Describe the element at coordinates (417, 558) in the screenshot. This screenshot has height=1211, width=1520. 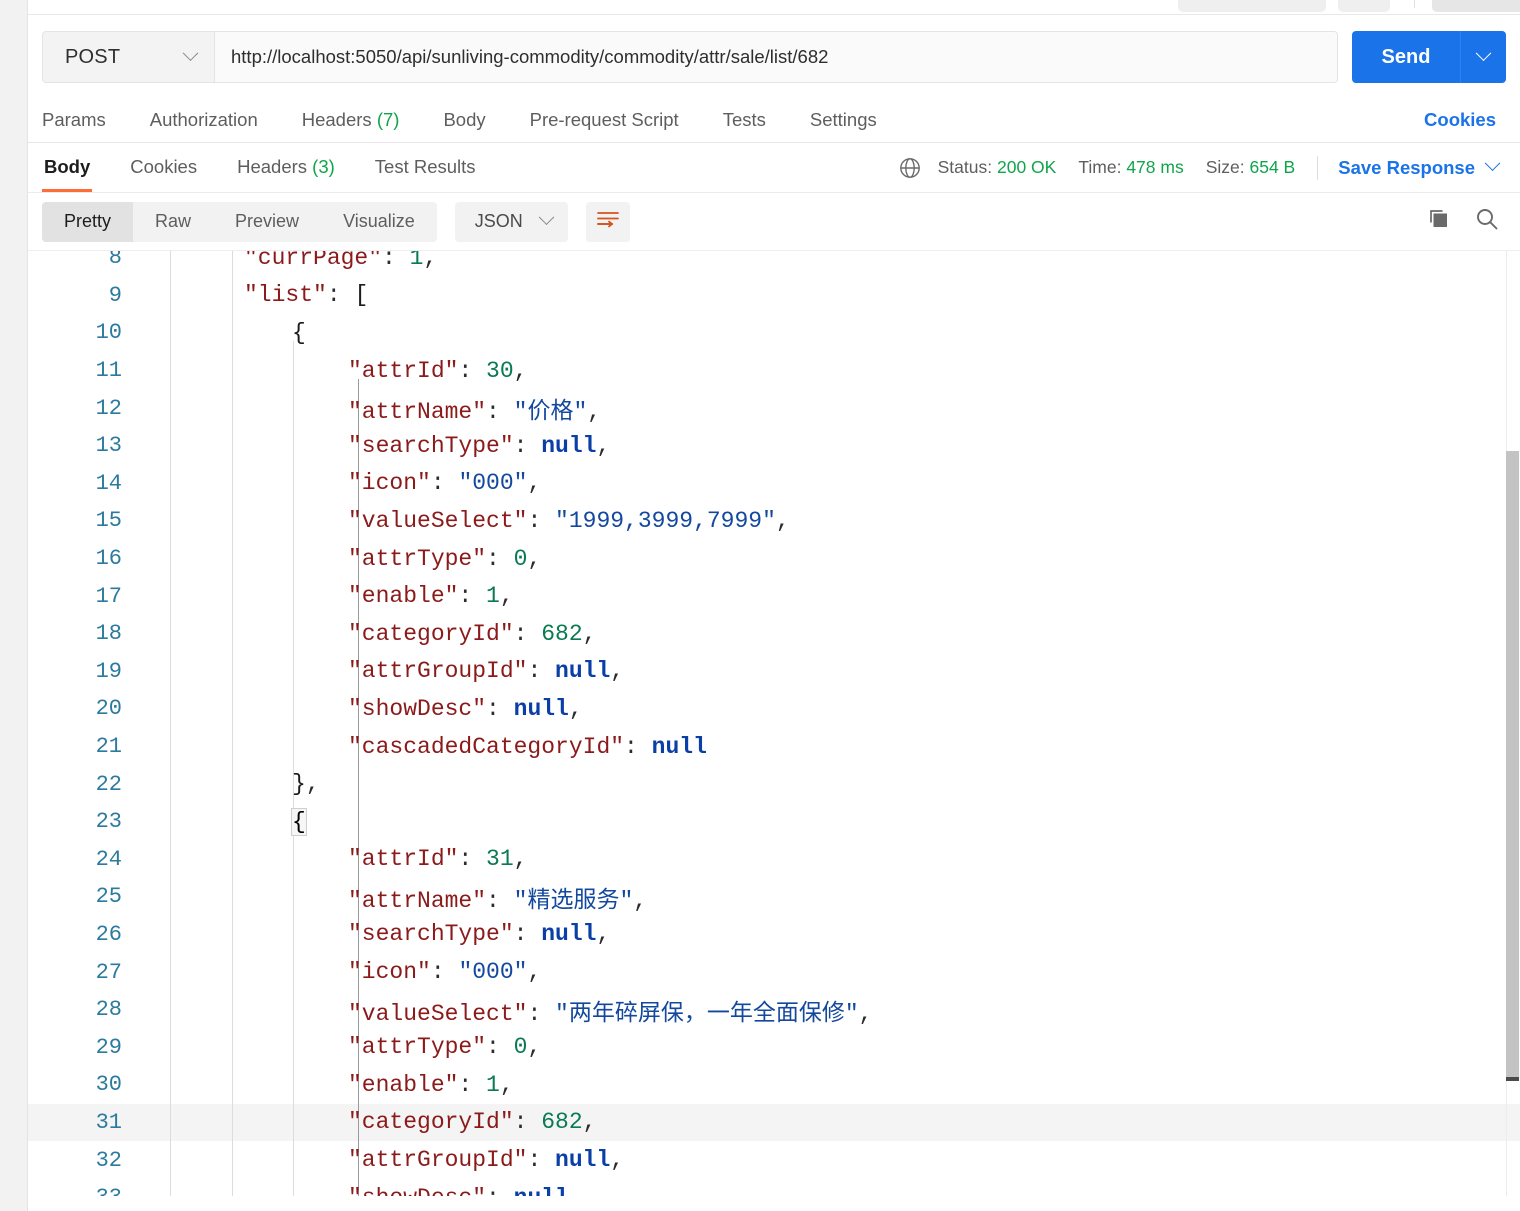
I see `token-k: "attrType"` at that location.